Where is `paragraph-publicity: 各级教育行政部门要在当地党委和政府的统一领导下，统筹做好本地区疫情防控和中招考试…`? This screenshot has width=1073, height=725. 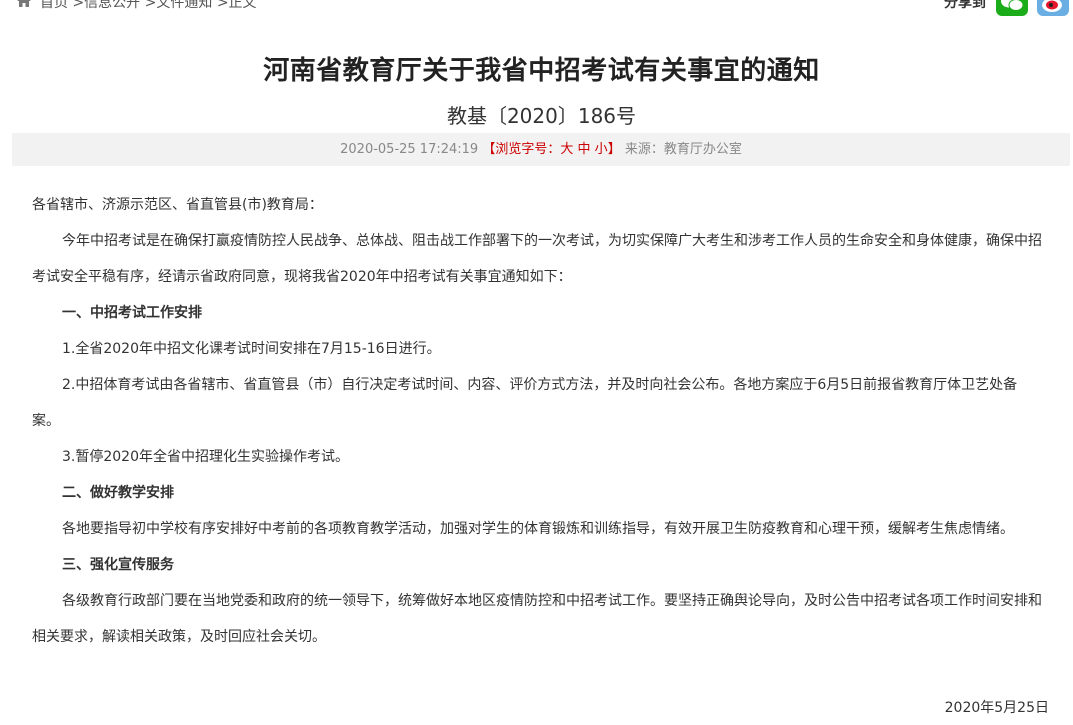 paragraph-publicity: 各级教育行政部门要在当地党委和政府的统一领导下，统筹做好本地区疫情防控和中招考试… is located at coordinates (537, 619).